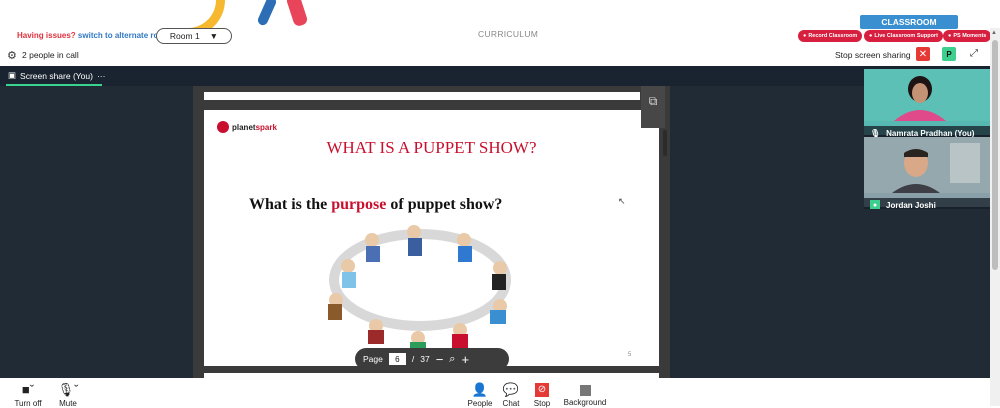  What do you see at coordinates (665, 143) in the screenshot?
I see `slide-scrollbar` at bounding box center [665, 143].